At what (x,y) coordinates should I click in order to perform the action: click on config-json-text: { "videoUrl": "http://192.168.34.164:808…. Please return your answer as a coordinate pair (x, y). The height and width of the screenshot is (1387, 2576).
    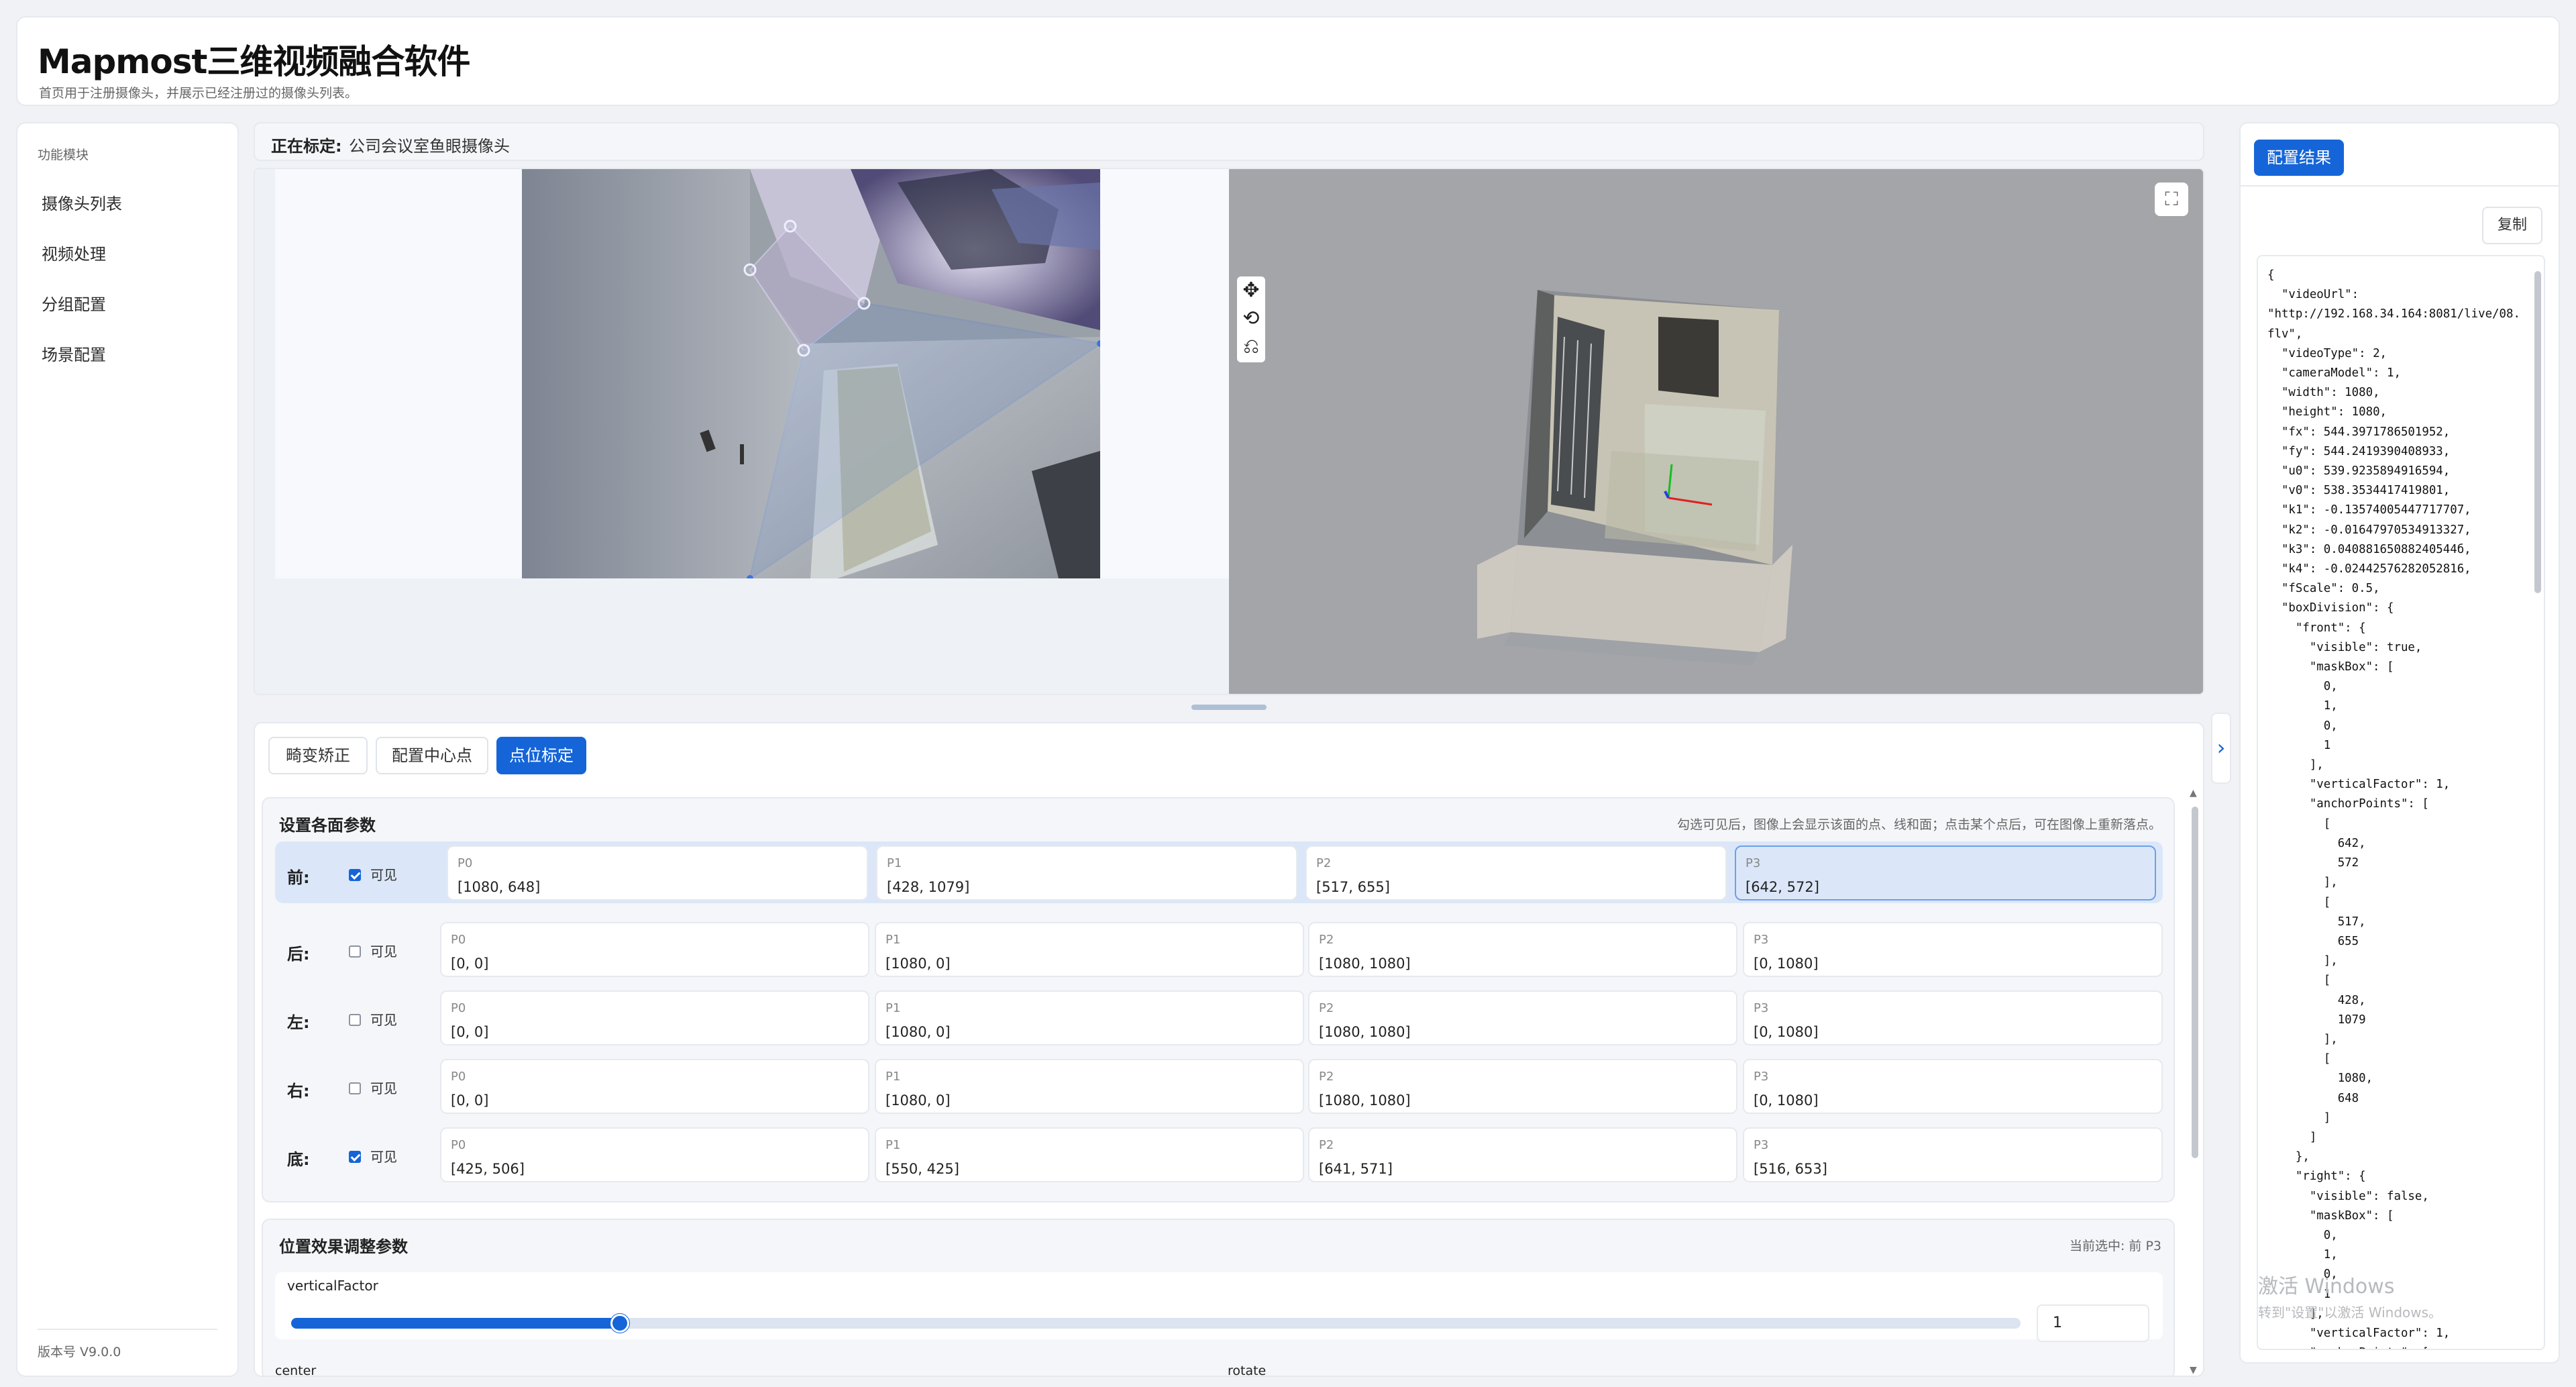
    Looking at the image, I should click on (2393, 808).